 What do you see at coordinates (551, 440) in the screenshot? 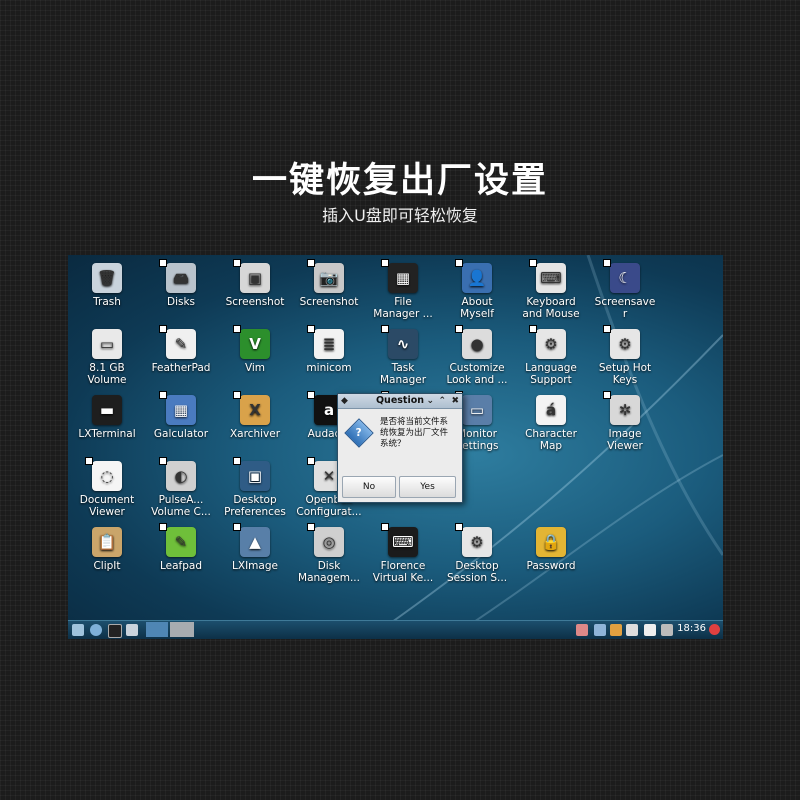
I see `desktop-icon-label: Character Map` at bounding box center [551, 440].